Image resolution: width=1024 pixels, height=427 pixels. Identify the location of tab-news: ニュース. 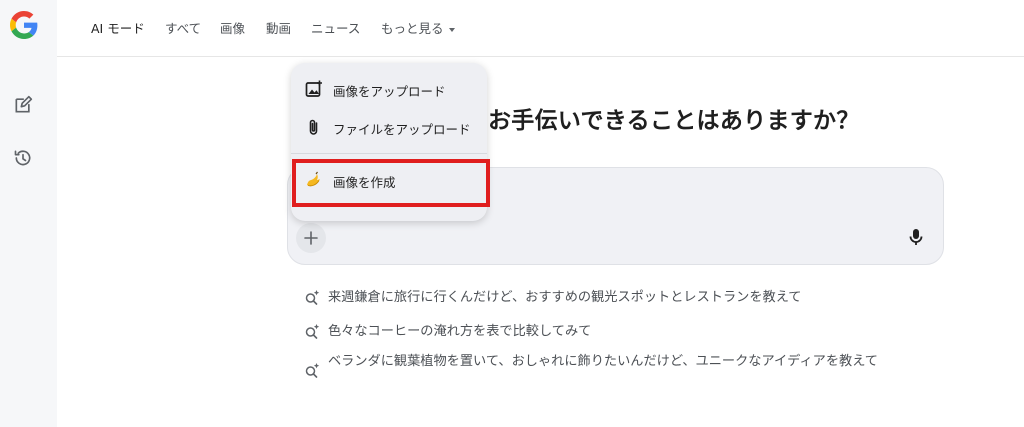
(335, 27).